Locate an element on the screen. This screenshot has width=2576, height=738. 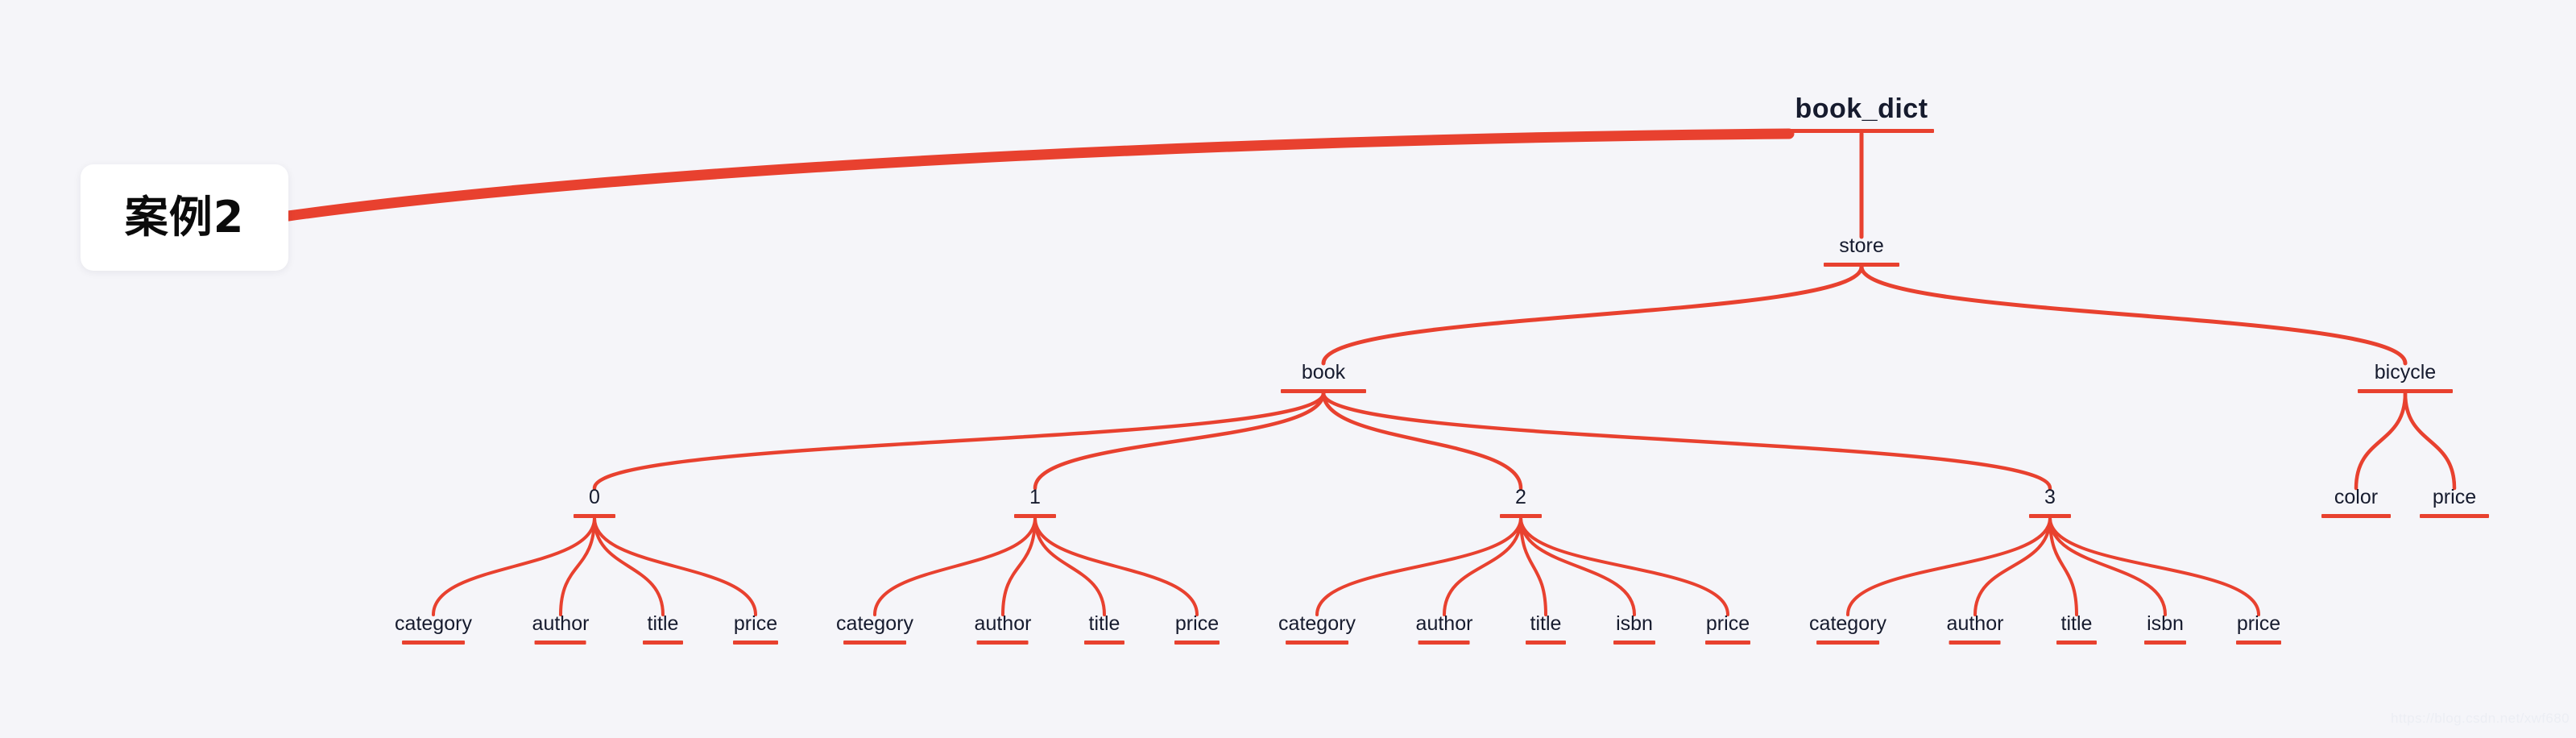
tree-node-bi_color: color is located at coordinates (2356, 502).